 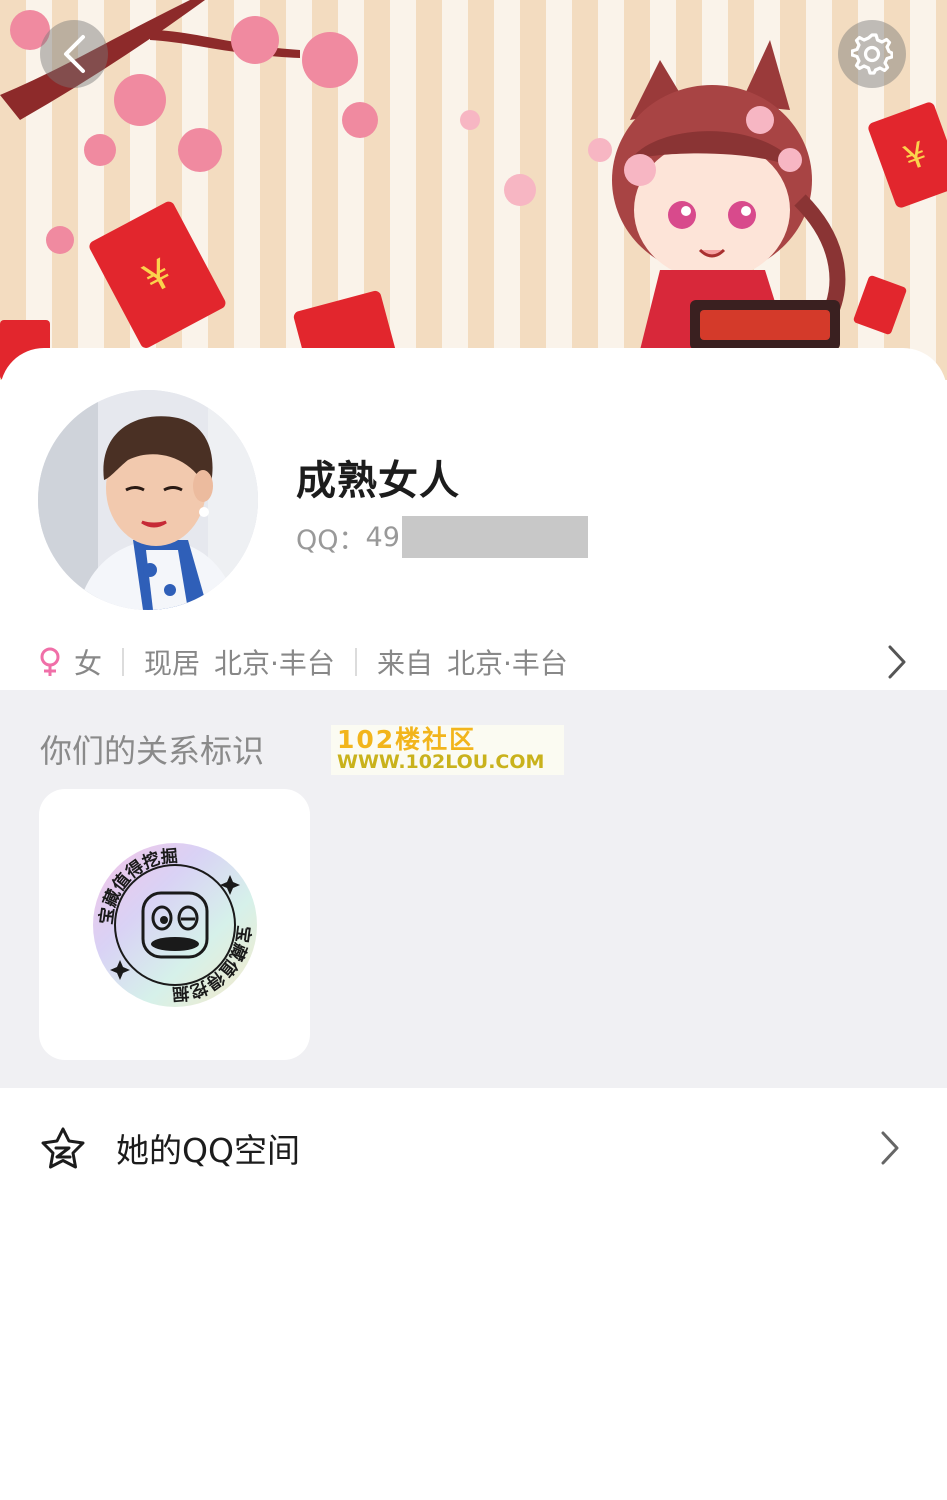 What do you see at coordinates (407, 739) in the screenshot?
I see `watermark-line1: 102楼社区` at bounding box center [407, 739].